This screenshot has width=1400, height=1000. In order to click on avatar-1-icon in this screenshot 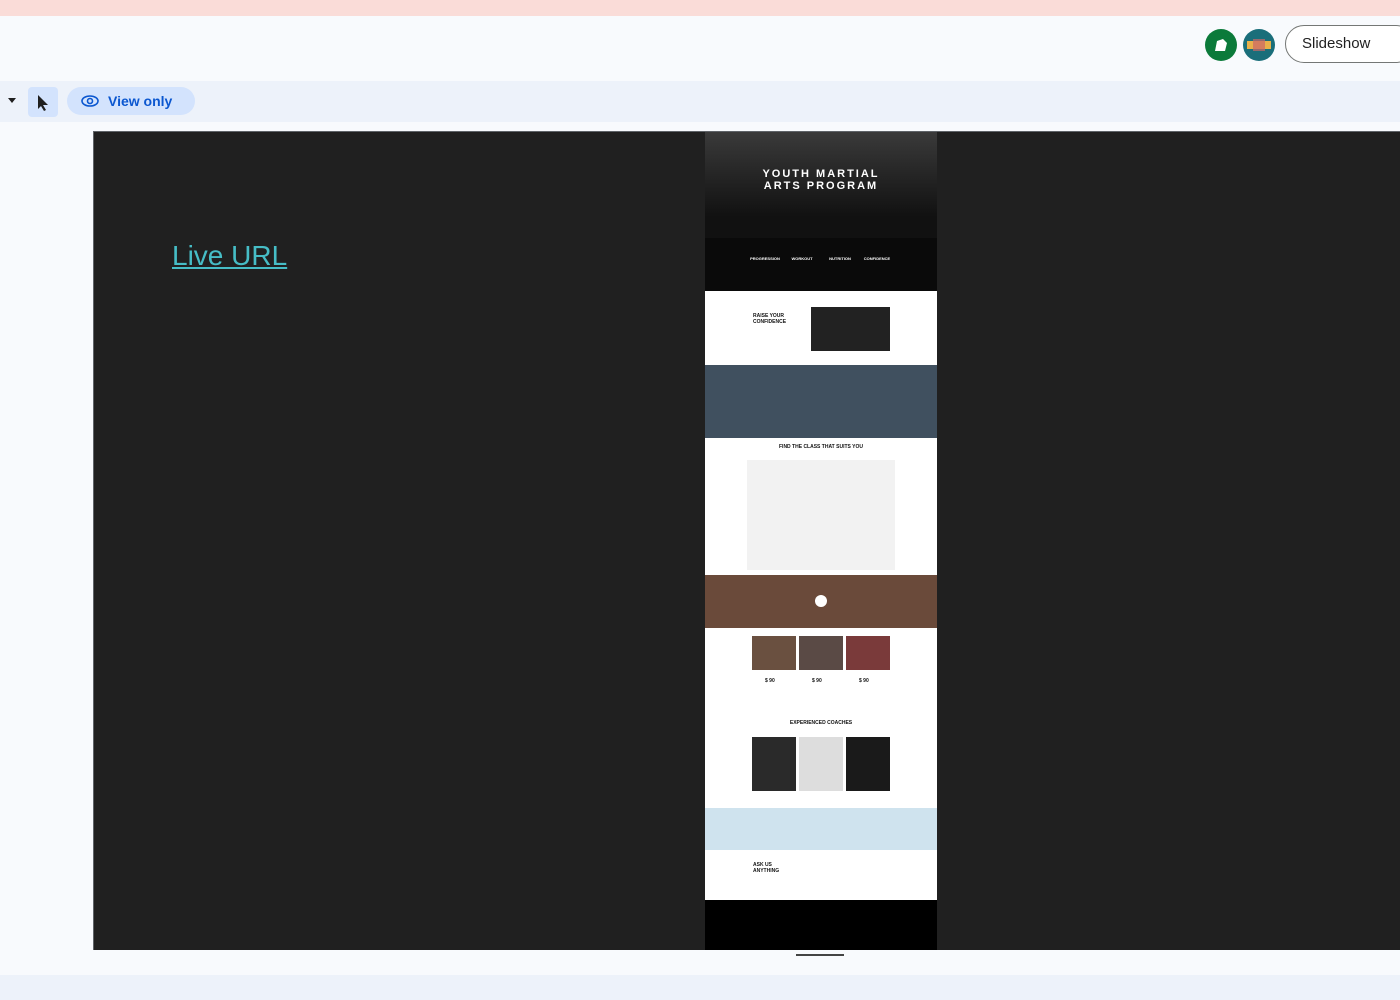, I will do `click(1221, 45)`.